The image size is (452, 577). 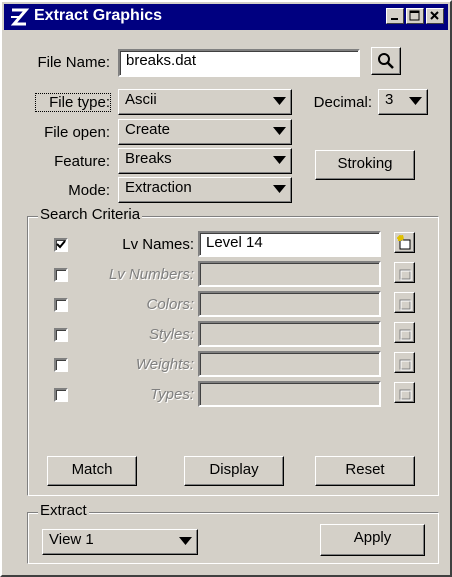 I want to click on file-name-value: breaks.dat, so click(x=161, y=60).